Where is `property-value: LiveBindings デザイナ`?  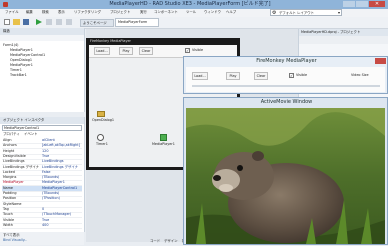 property-value: LiveBindings デザイナ is located at coordinates (62, 167).